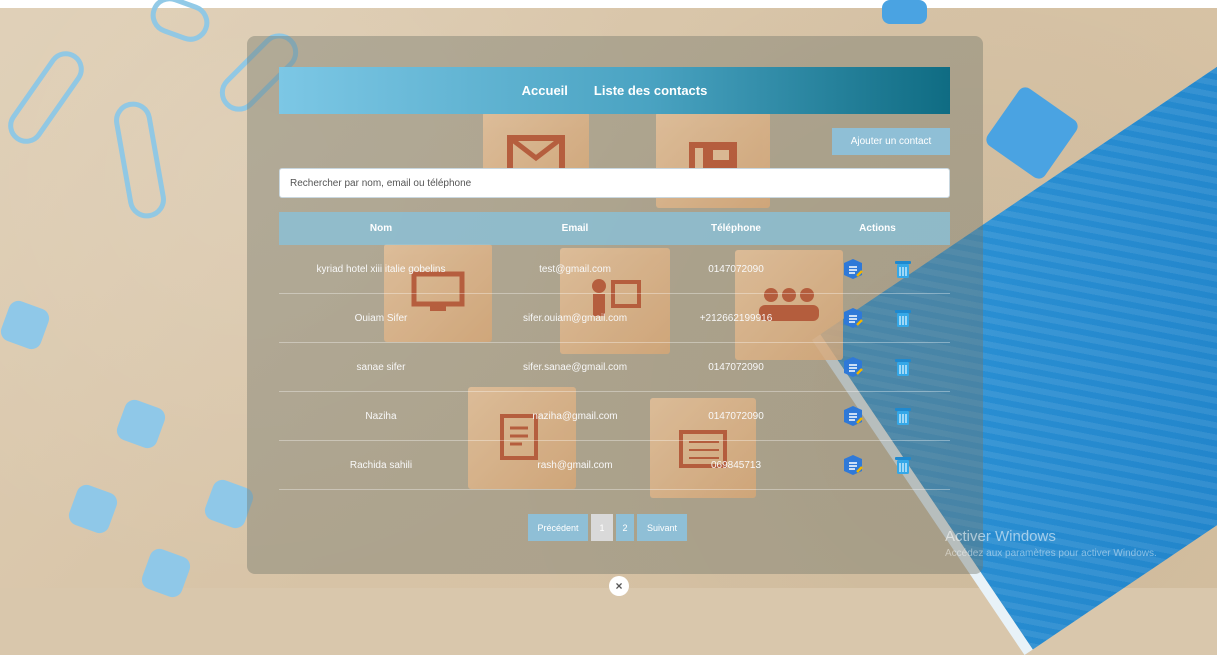 Image resolution: width=1217 pixels, height=655 pixels. What do you see at coordinates (575, 228) in the screenshot?
I see `header-email: Email` at bounding box center [575, 228].